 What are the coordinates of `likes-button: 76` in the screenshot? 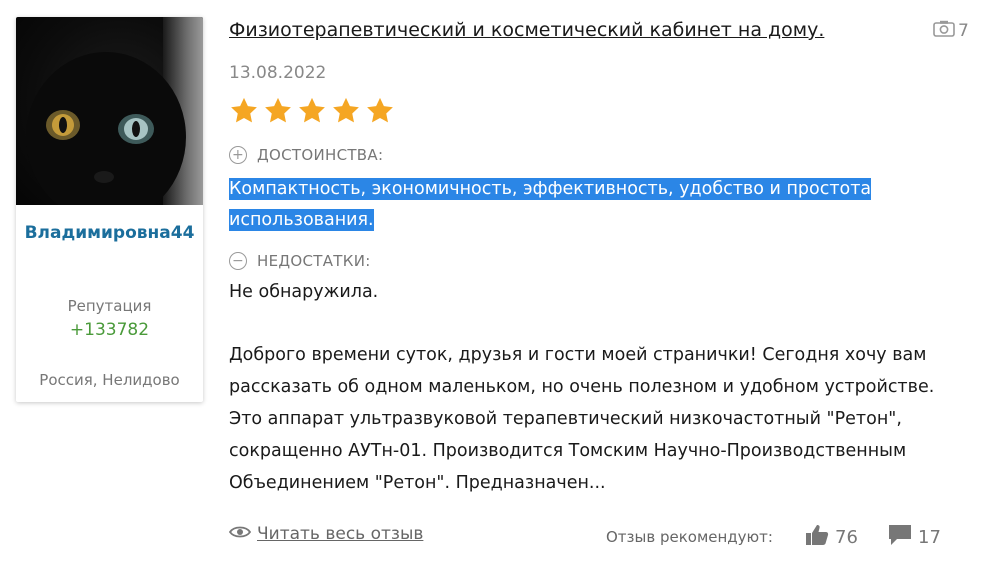 It's located at (831, 537).